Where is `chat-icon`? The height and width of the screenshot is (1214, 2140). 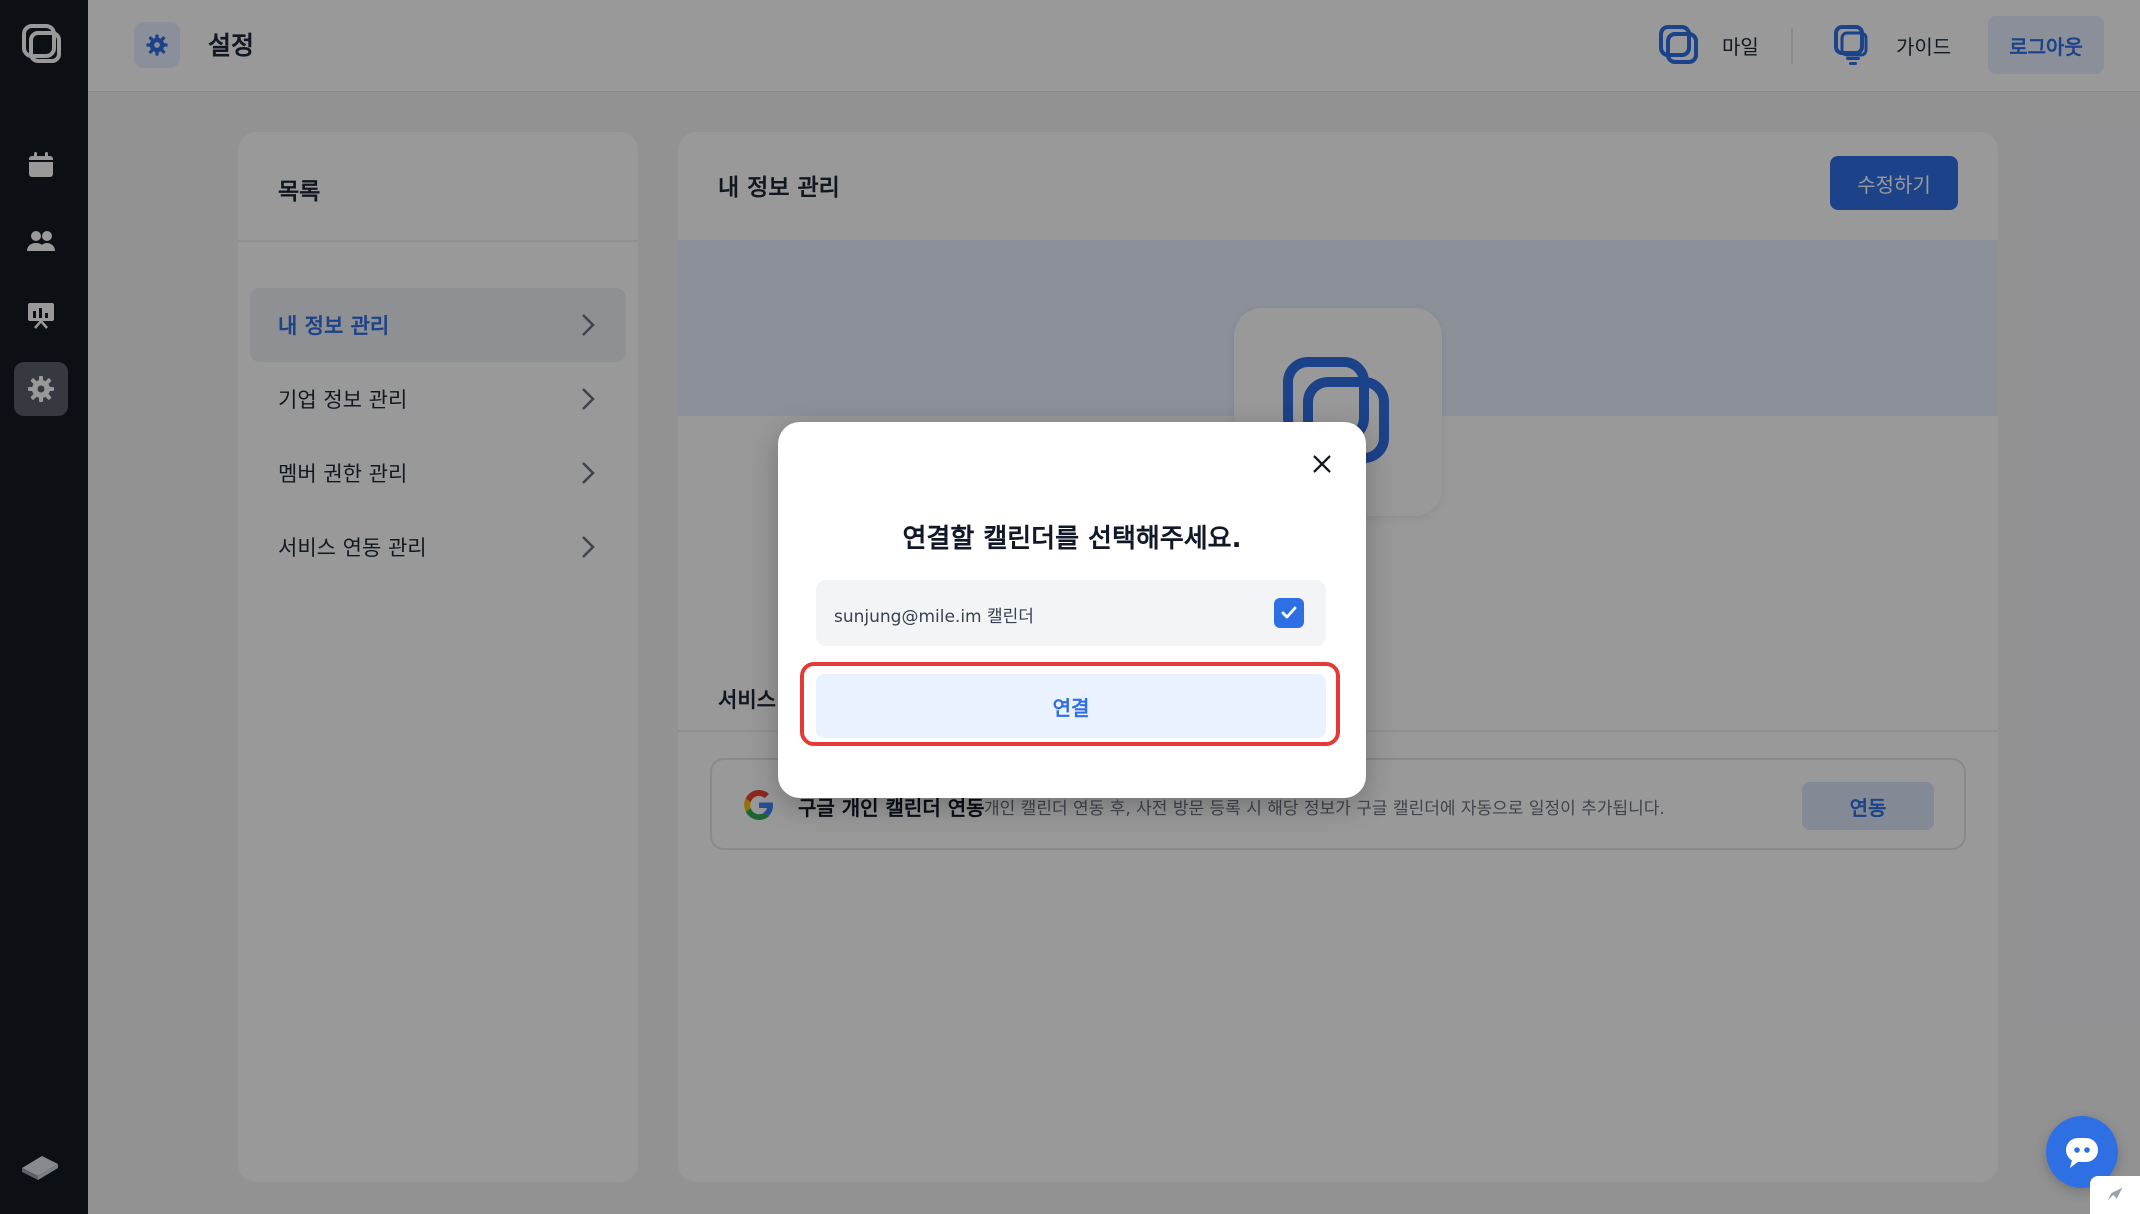 chat-icon is located at coordinates (2082, 1153).